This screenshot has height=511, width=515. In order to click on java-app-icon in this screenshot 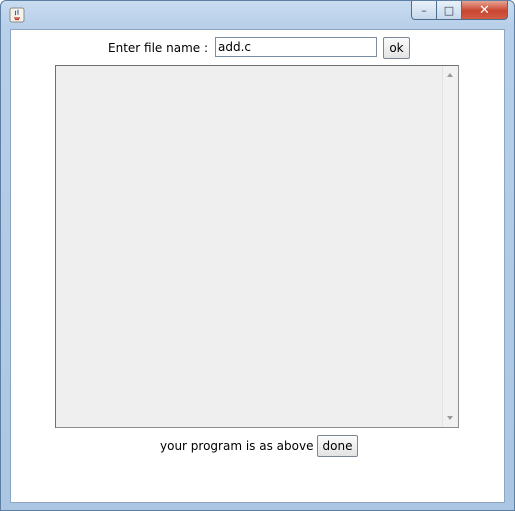, I will do `click(17, 15)`.